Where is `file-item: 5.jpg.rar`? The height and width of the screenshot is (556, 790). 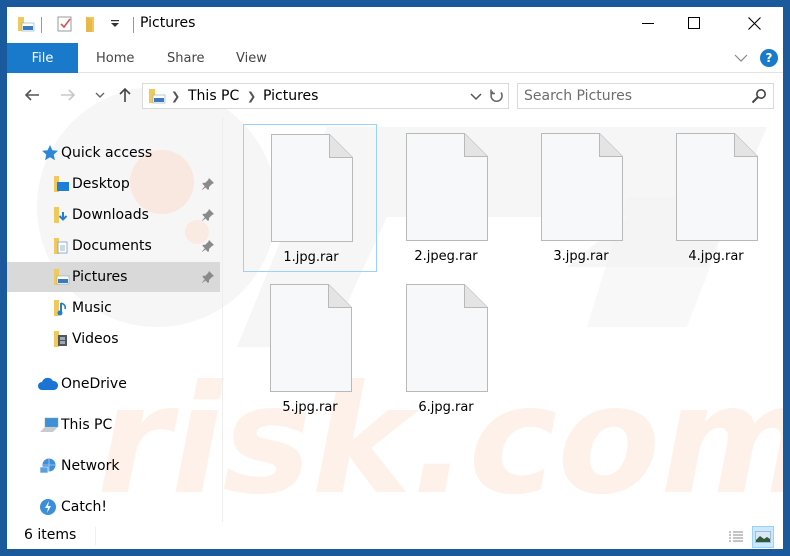
file-item: 5.jpg.rar is located at coordinates (310, 349).